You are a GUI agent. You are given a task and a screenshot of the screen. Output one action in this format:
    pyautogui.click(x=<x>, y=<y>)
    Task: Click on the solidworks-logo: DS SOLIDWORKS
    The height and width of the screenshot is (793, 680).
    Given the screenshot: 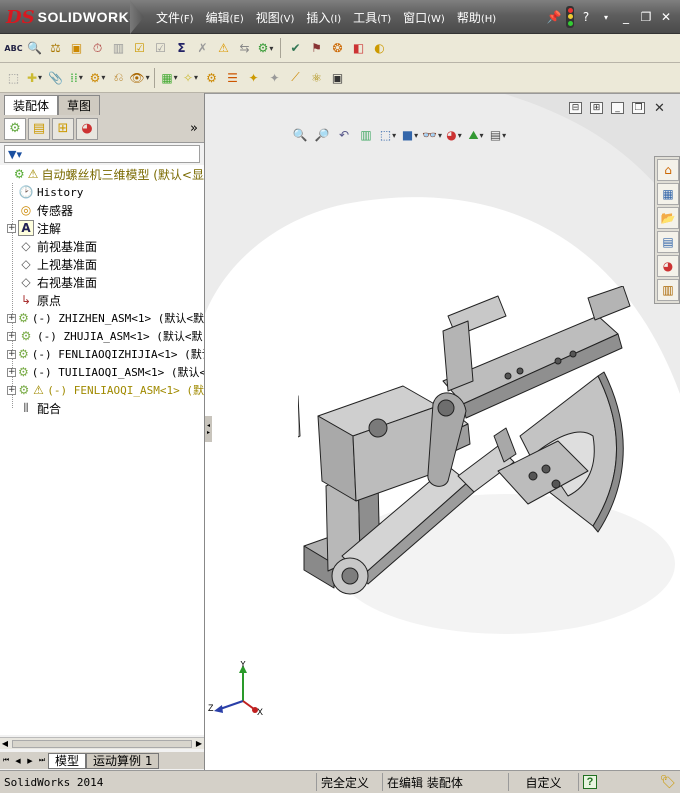 What is the action you would take?
    pyautogui.click(x=72, y=17)
    